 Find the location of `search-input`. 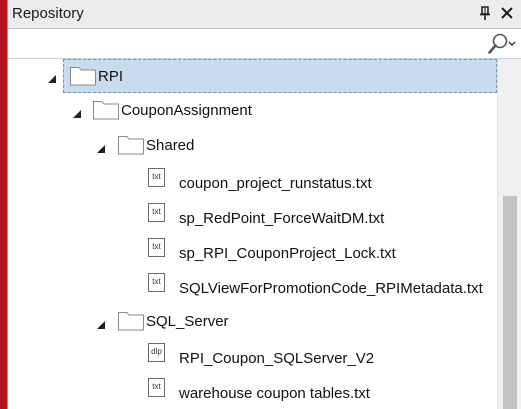

search-input is located at coordinates (249, 45).